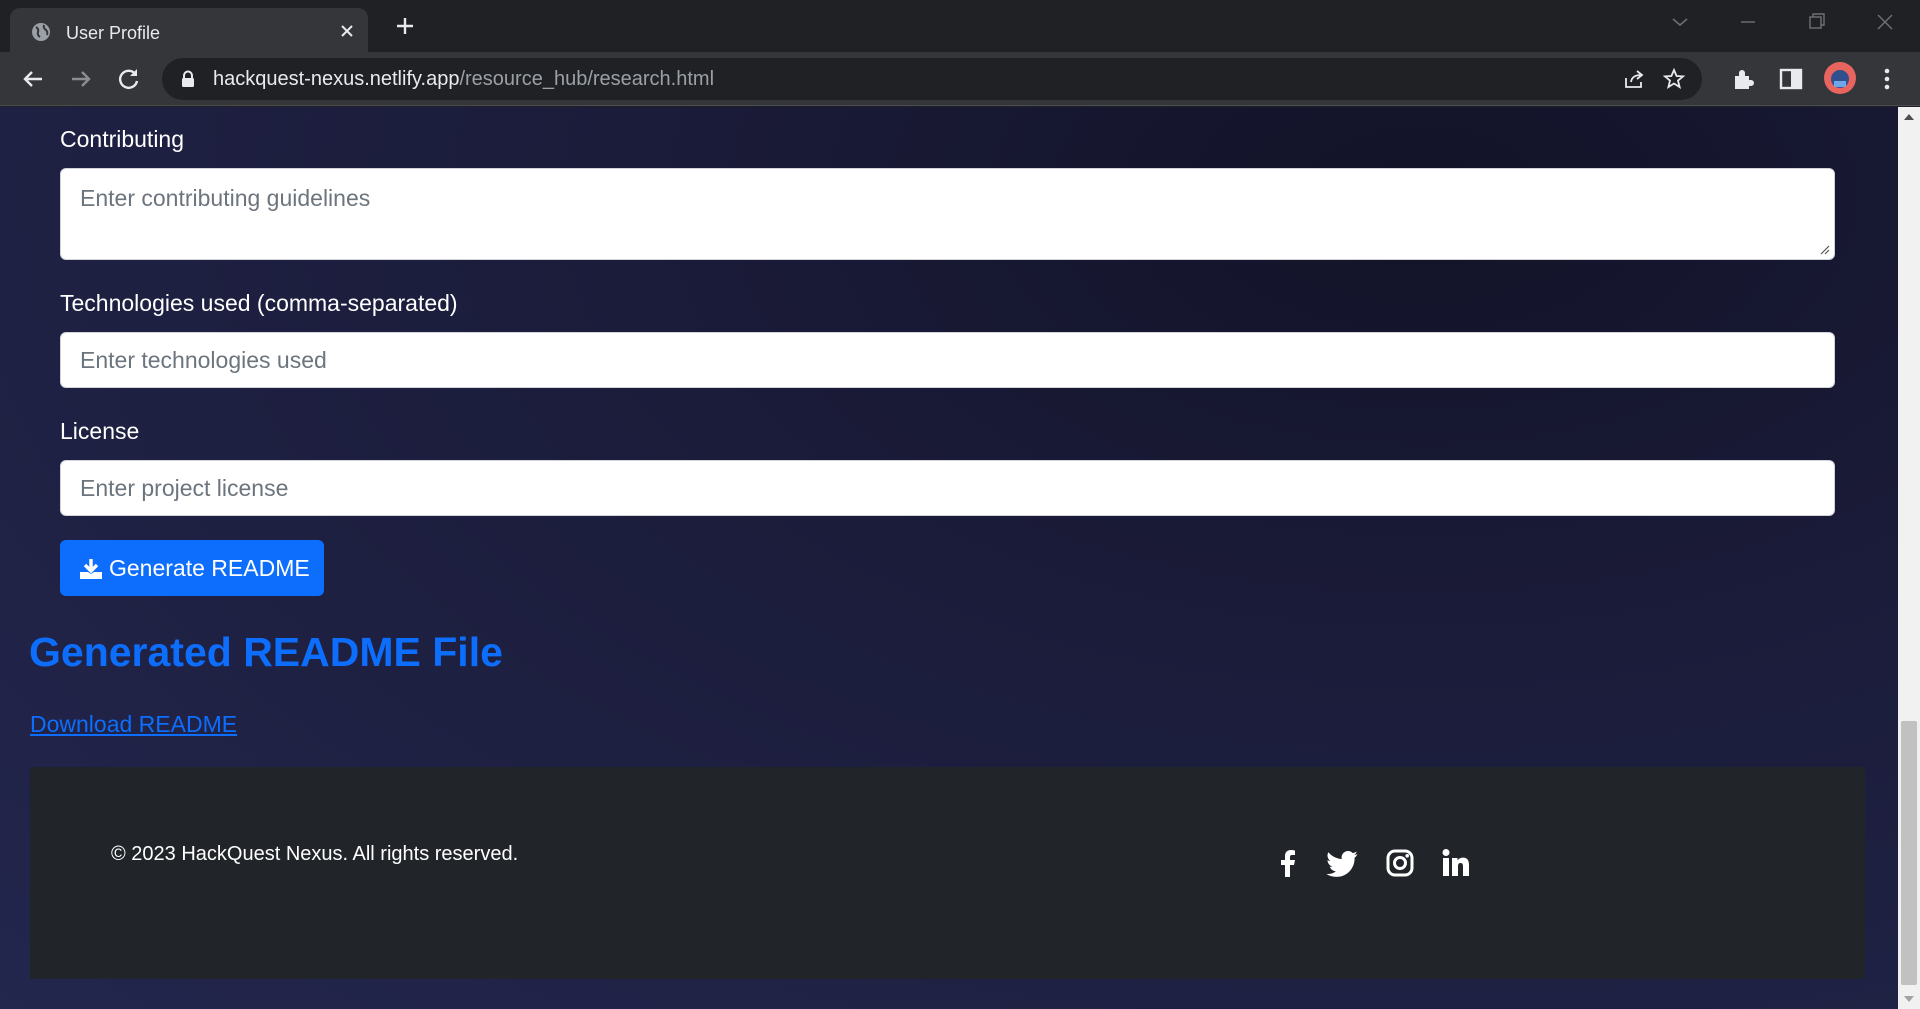  What do you see at coordinates (33, 79) in the screenshot?
I see `back-arrow-icon` at bounding box center [33, 79].